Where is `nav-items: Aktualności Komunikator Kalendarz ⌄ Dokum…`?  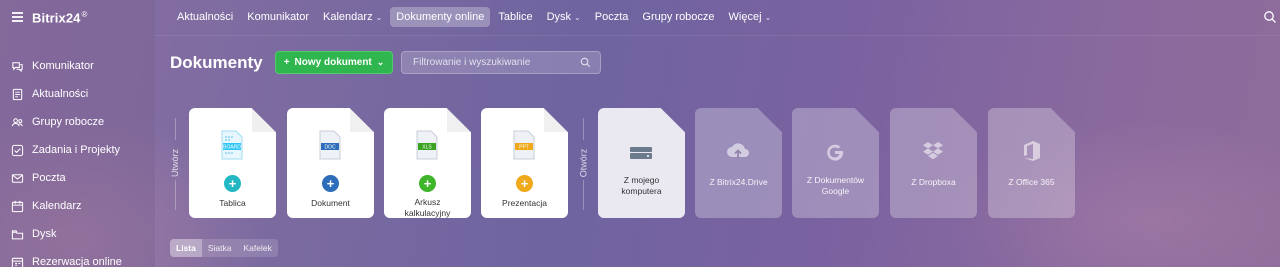
nav-items: Aktualności Komunikator Kalendarz ⌄ Dokum… is located at coordinates (475, 17).